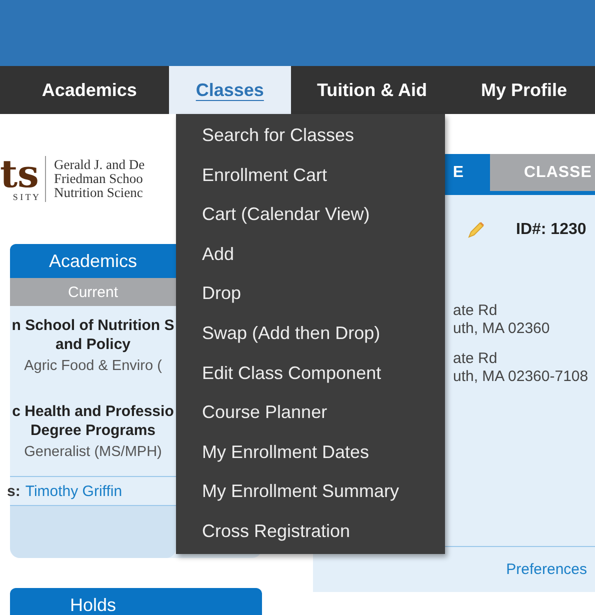 The image size is (595, 615). Describe the element at coordinates (310, 136) in the screenshot. I see `menu-item: Search for Classes` at that location.